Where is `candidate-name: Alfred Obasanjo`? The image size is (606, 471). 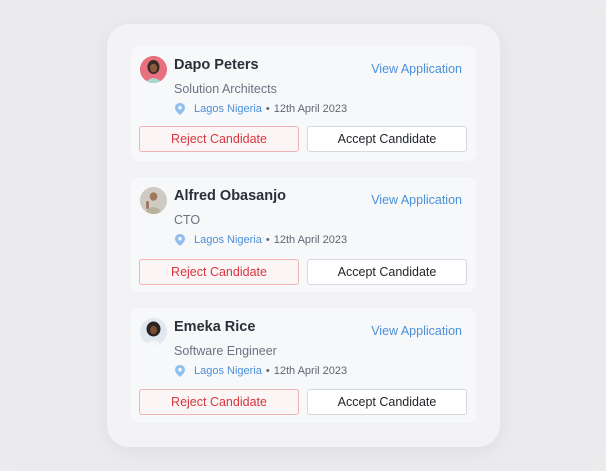
candidate-name: Alfred Obasanjo is located at coordinates (230, 196).